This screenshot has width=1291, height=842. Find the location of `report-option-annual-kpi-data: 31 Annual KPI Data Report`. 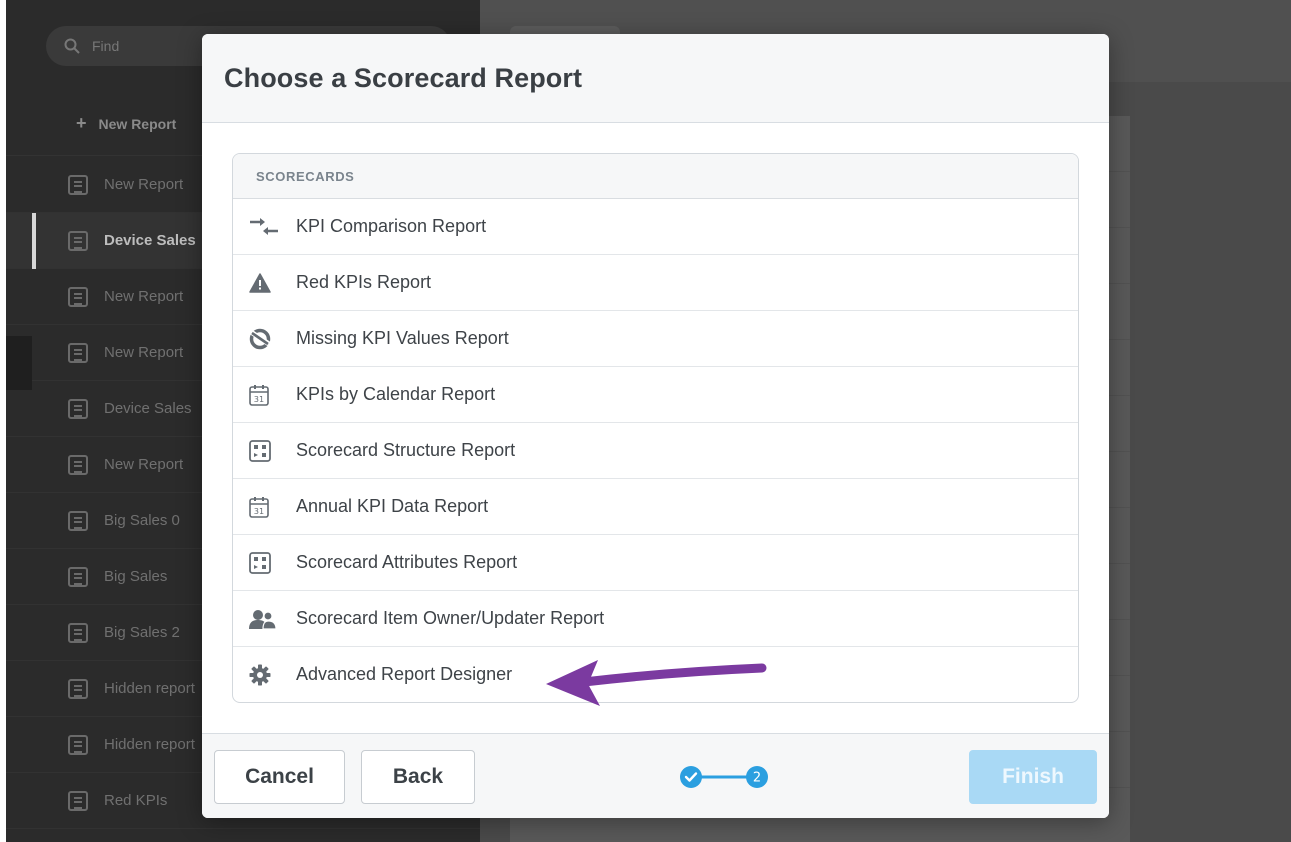

report-option-annual-kpi-data: 31 Annual KPI Data Report is located at coordinates (655, 507).